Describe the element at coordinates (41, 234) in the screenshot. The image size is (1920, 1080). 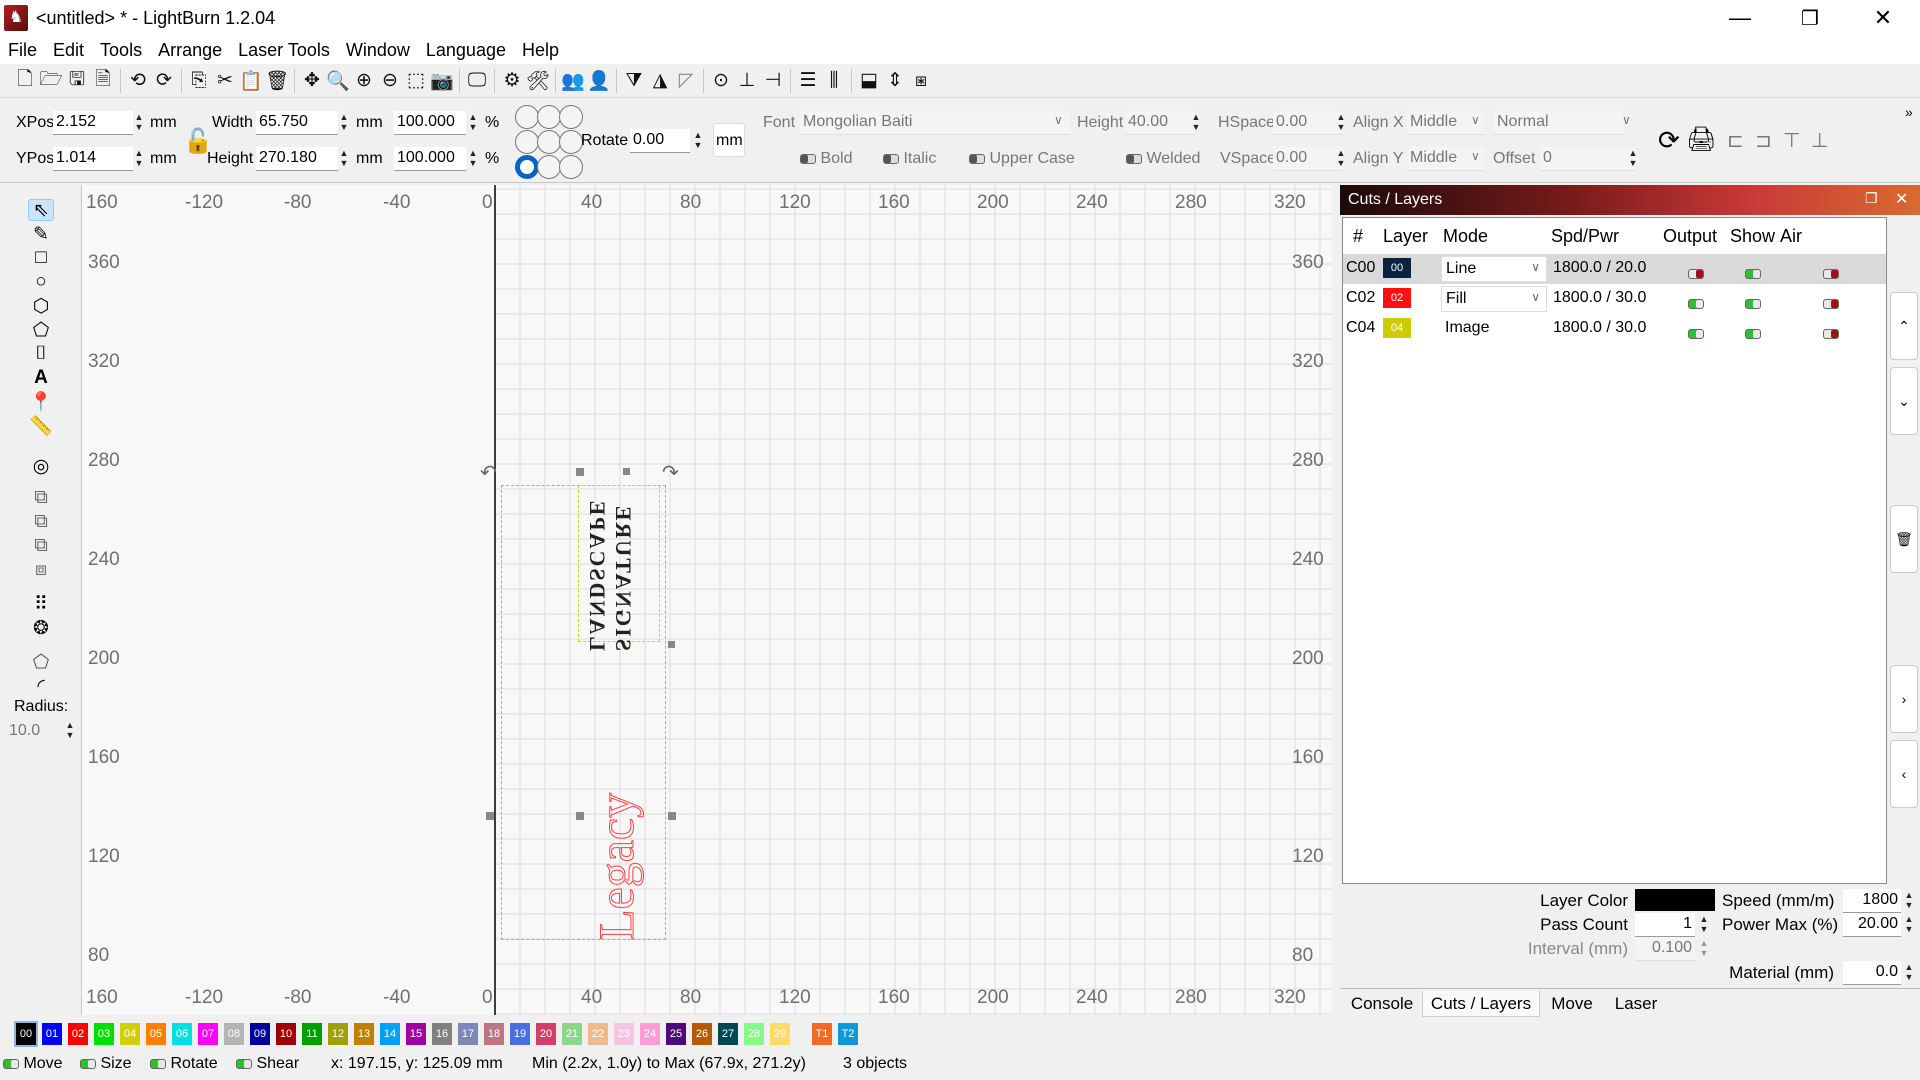
I see `draw-lines-icon: ✎` at that location.